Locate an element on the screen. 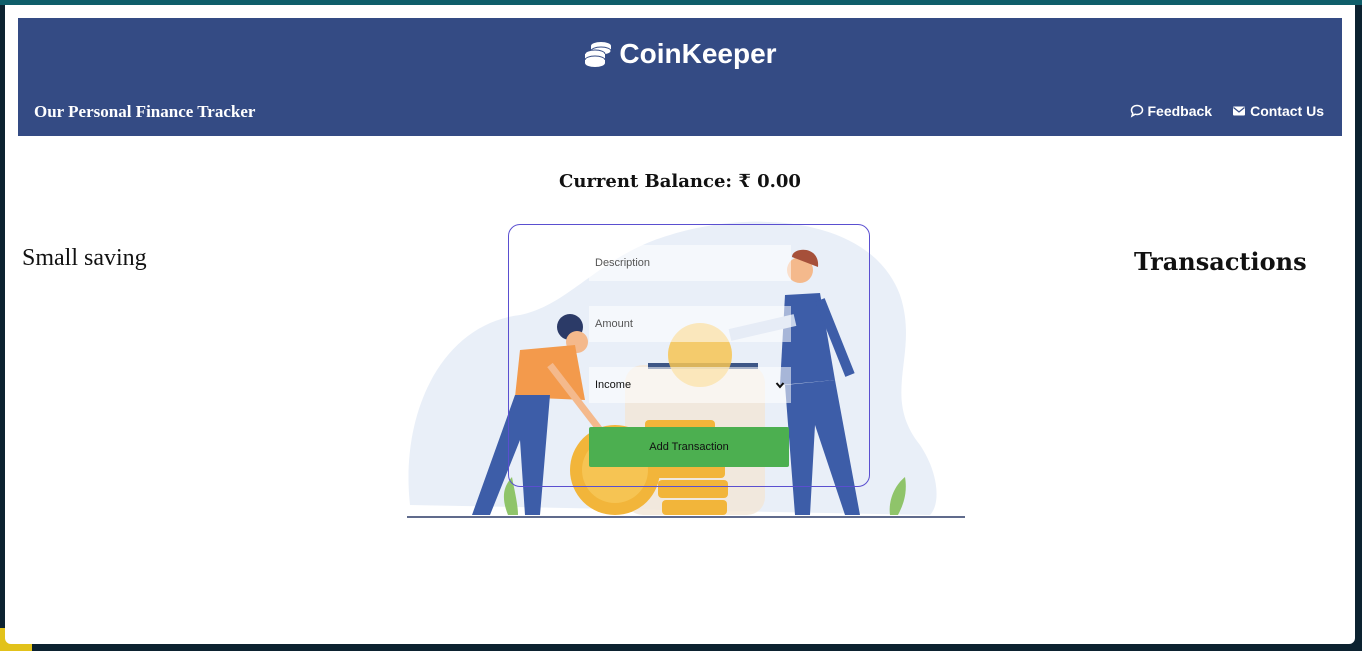 This screenshot has height=651, width=1362. contact-link: Contact Us is located at coordinates (1278, 111).